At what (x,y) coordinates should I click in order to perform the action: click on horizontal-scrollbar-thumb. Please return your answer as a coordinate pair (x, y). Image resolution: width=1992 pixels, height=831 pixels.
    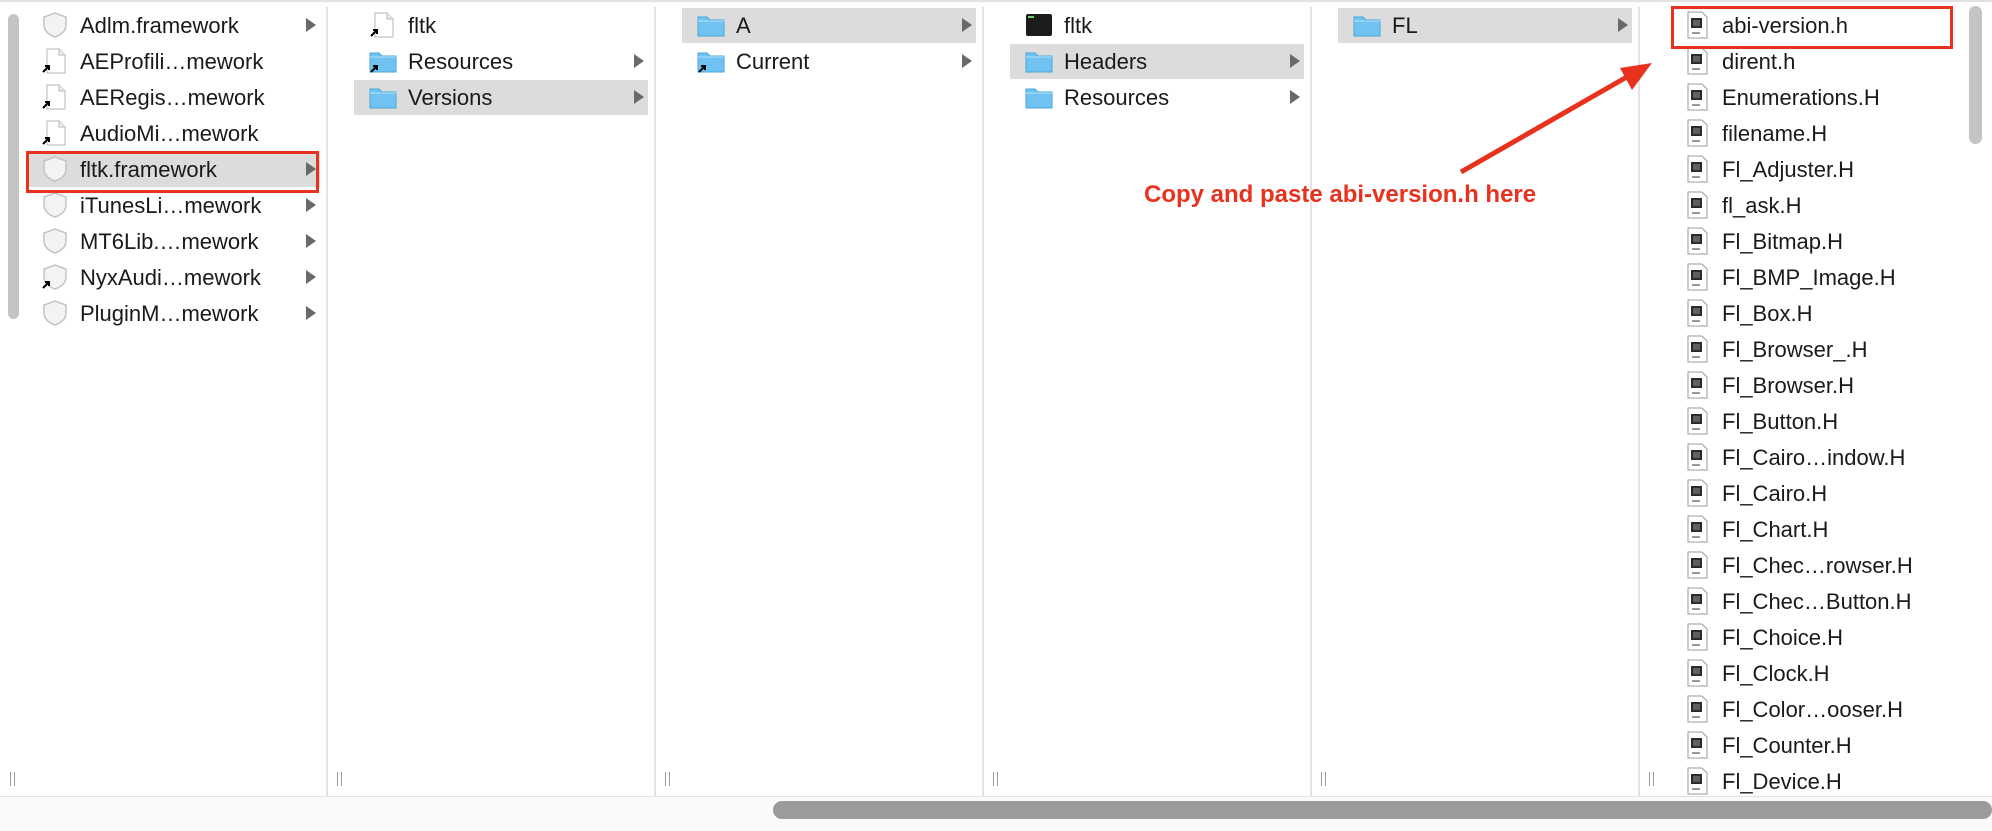
    Looking at the image, I should click on (1382, 810).